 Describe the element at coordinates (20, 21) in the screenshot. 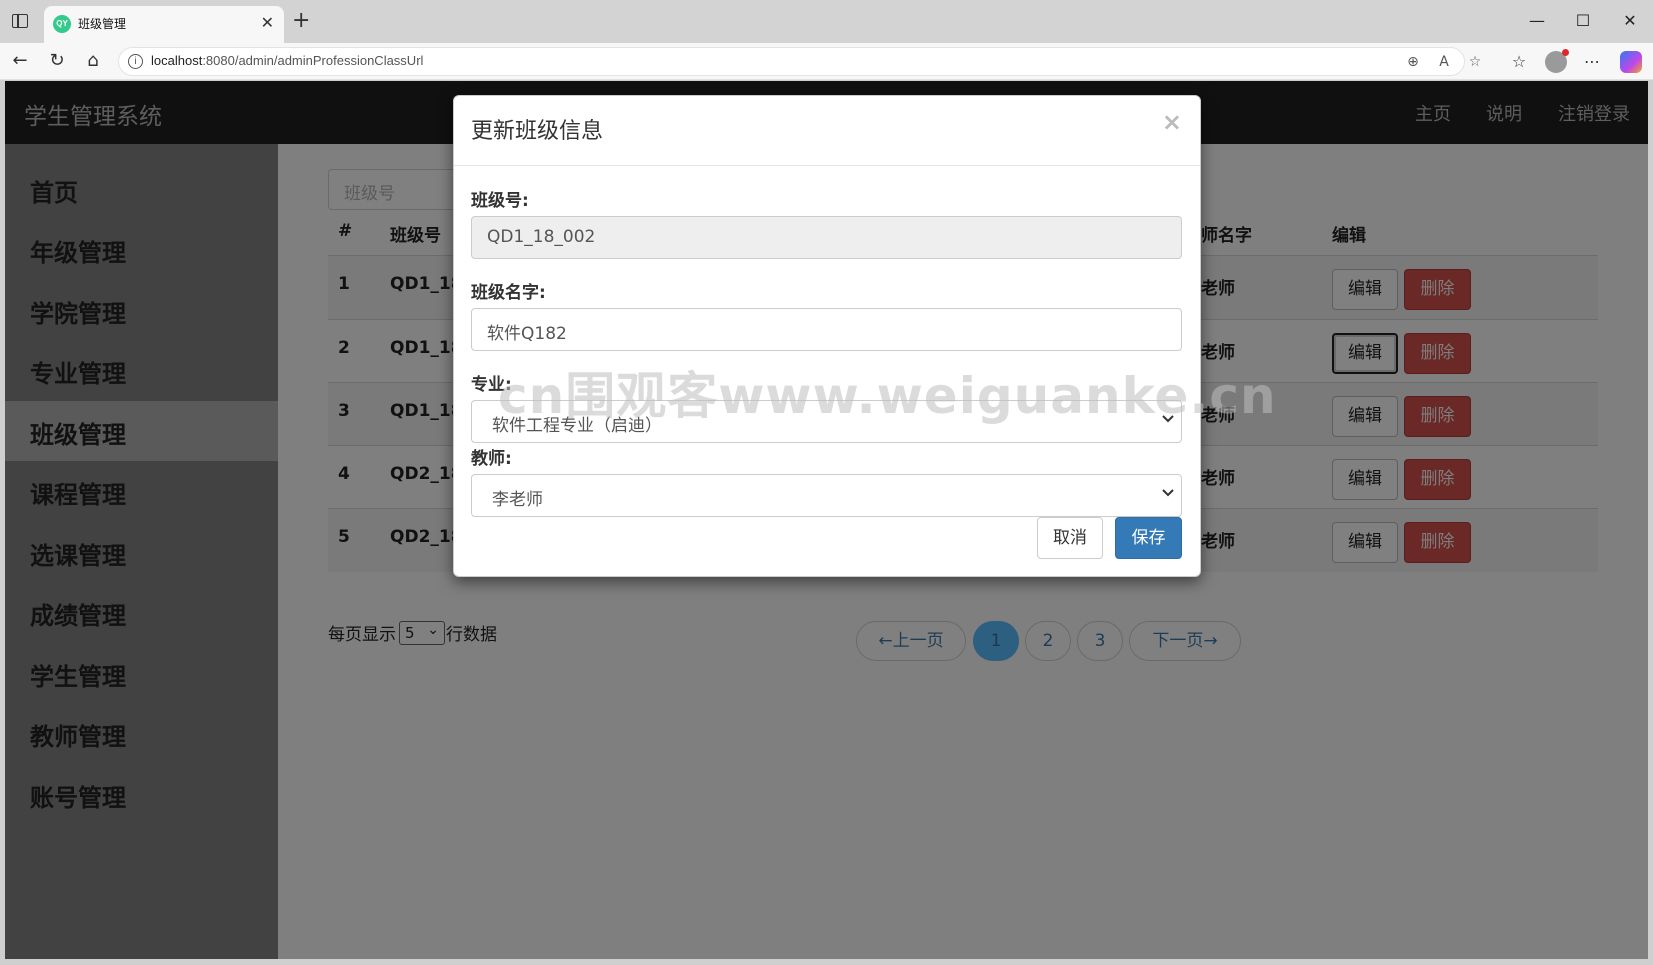

I see `sidebar-toggle-icon` at that location.